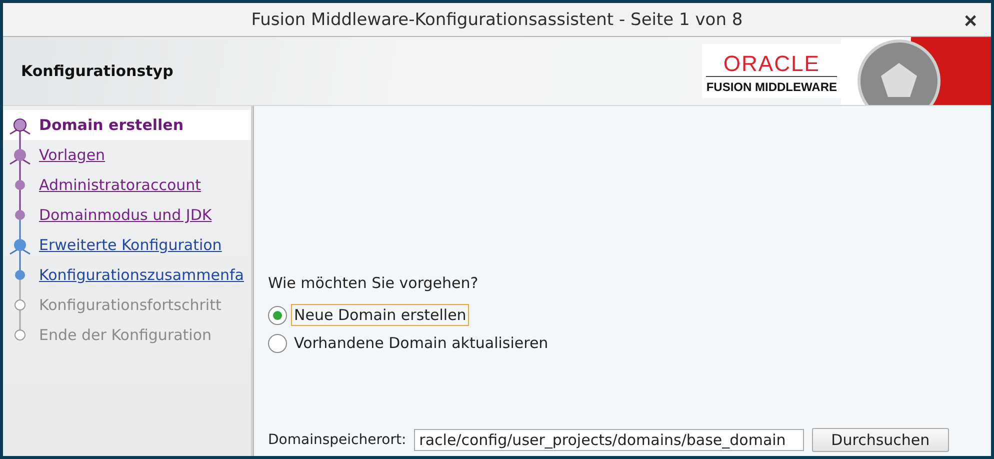  What do you see at coordinates (497, 20) in the screenshot?
I see `window-title: Fusion Middleware-Konfigurationsassistent - Seite 1 von 8` at bounding box center [497, 20].